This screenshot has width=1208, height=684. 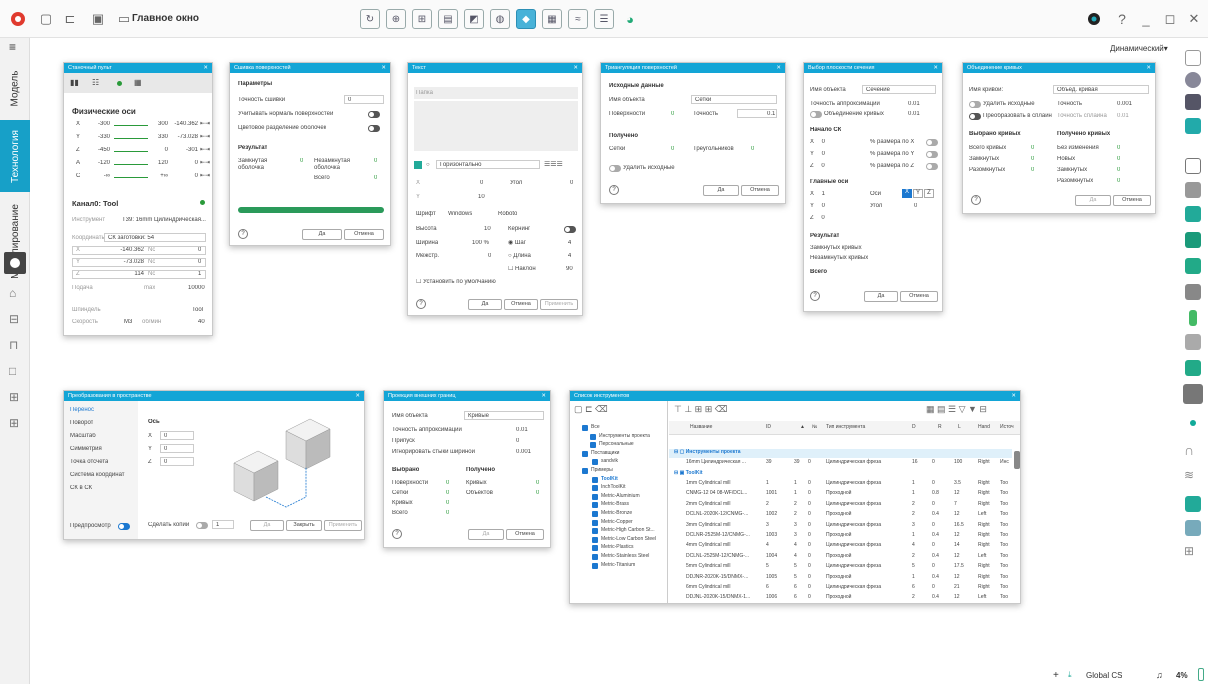 I want to click on fixture-icon: ⊟, so click(x=14, y=319).